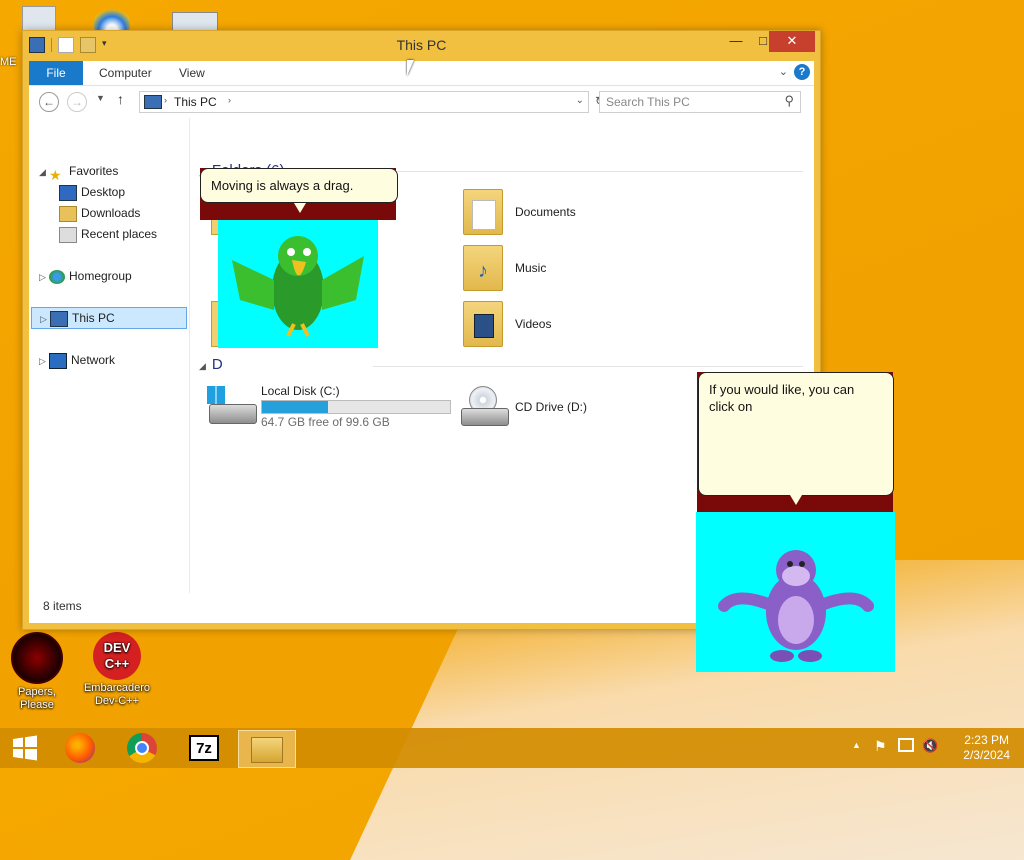 The image size is (1024, 860). Describe the element at coordinates (802, 72) in the screenshot. I see `help-icon: ?` at that location.